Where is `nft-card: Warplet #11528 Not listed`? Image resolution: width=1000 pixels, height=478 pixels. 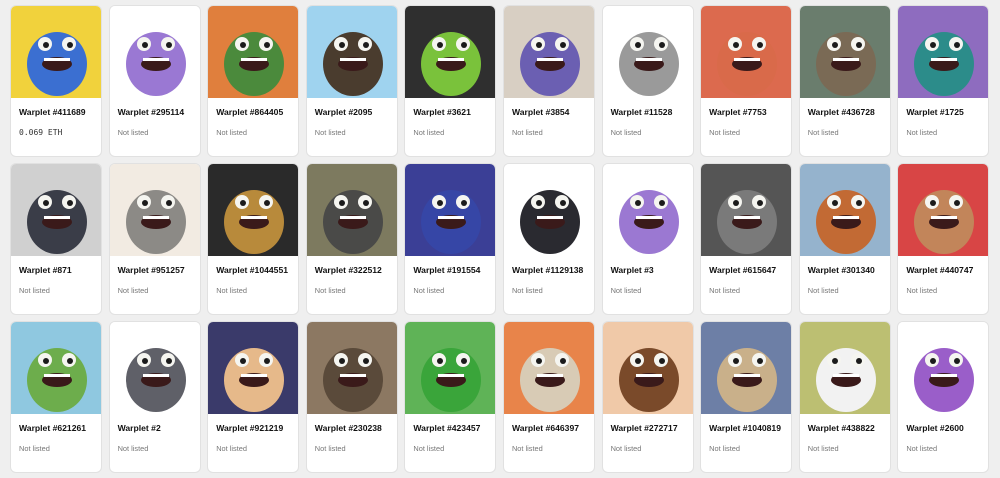 nft-card: Warplet #11528 Not listed is located at coordinates (647, 81).